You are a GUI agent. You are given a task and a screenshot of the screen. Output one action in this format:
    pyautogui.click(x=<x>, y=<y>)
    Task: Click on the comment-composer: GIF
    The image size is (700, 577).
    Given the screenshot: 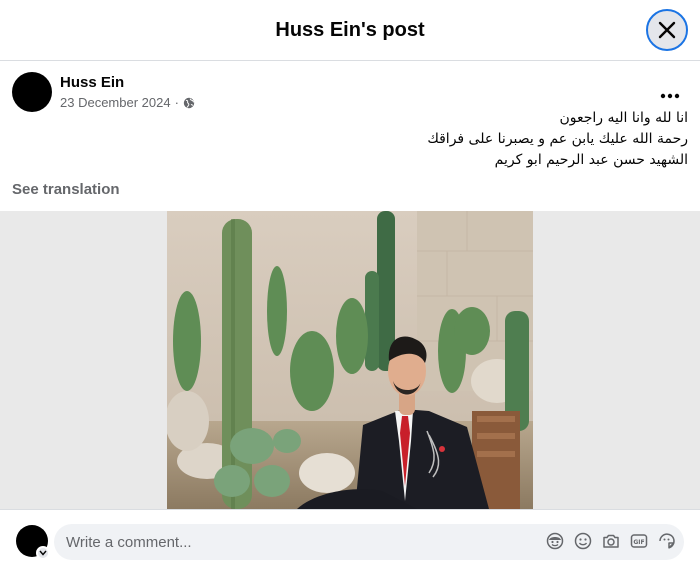 What is the action you would take?
    pyautogui.click(x=350, y=543)
    